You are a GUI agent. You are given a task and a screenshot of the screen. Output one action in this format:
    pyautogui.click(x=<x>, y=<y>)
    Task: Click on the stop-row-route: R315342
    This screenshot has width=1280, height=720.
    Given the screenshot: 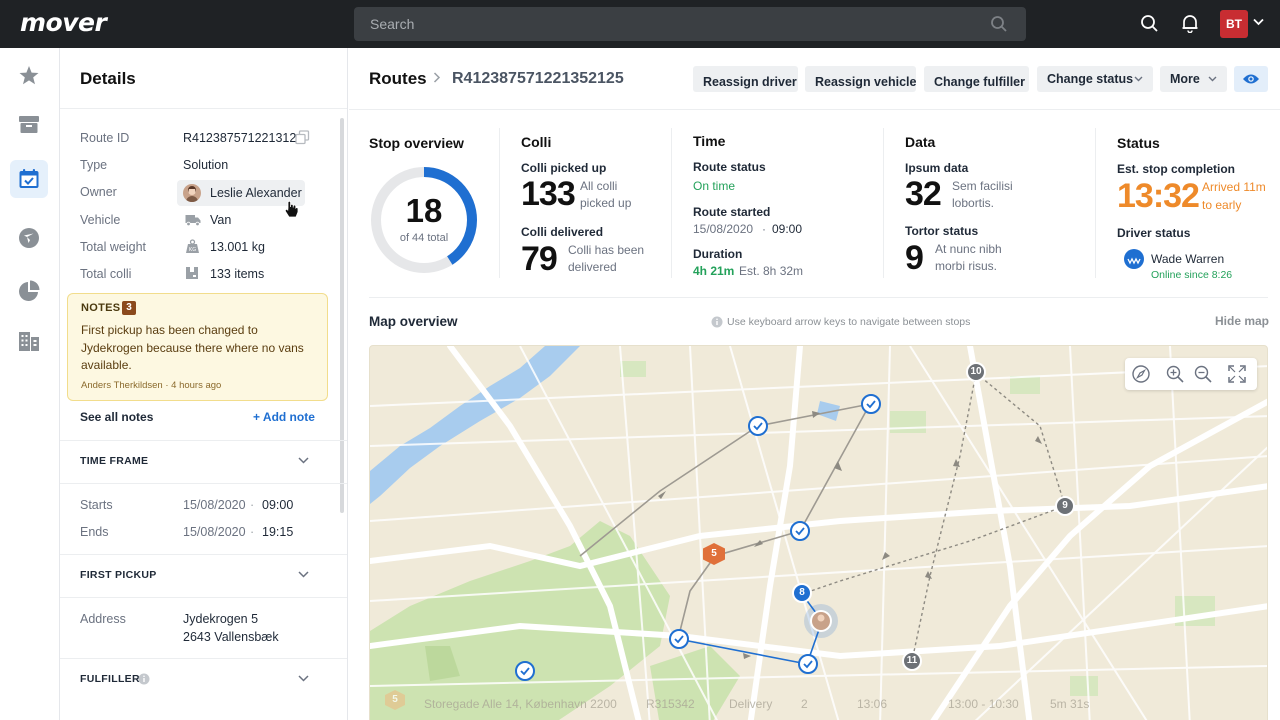 What is the action you would take?
    pyautogui.click(x=670, y=704)
    